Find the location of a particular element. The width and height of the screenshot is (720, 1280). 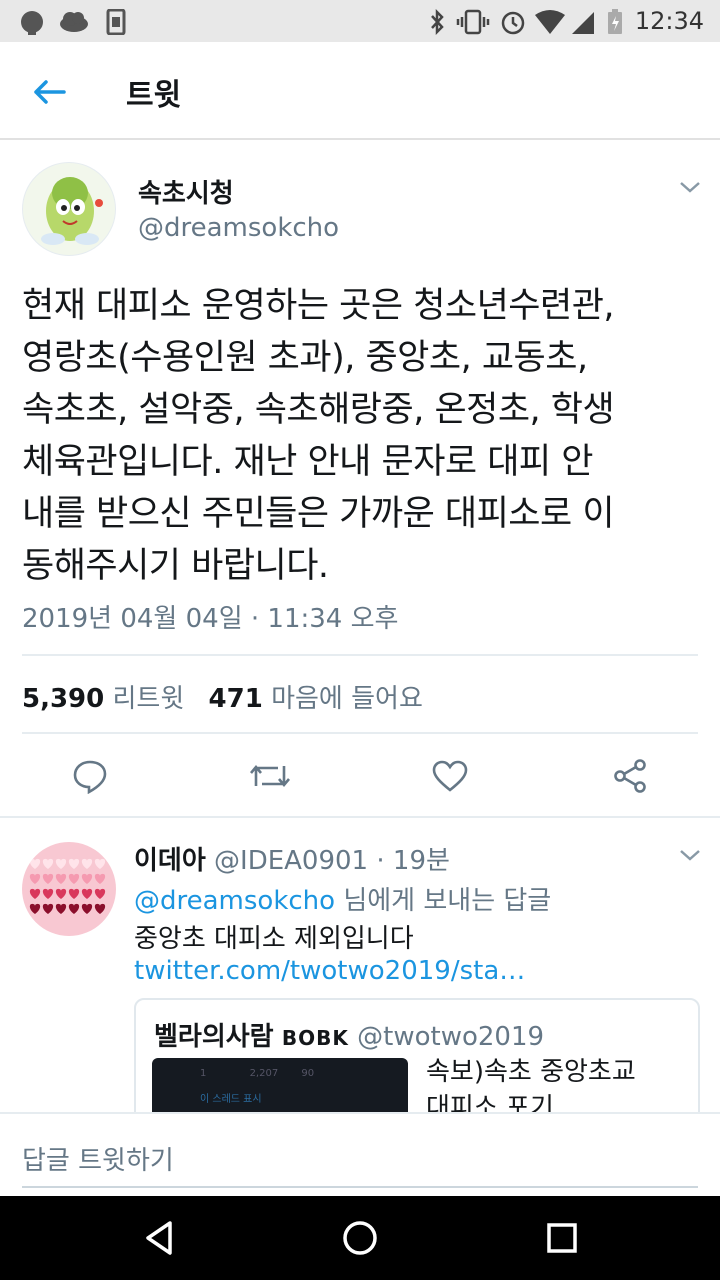

avatar is located at coordinates (69, 209).